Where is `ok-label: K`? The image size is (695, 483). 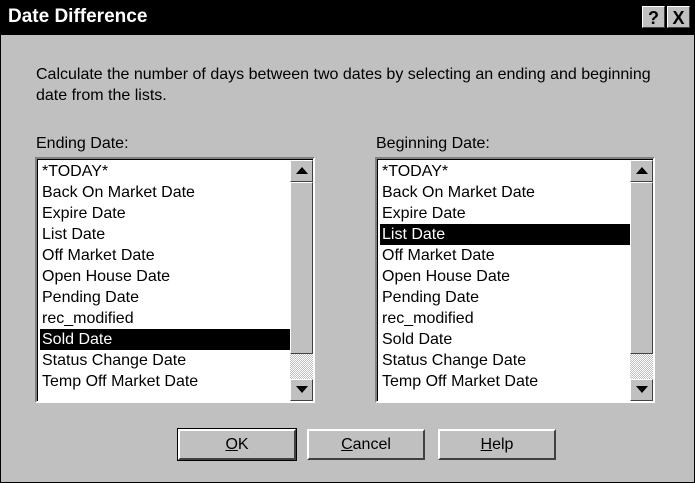 ok-label: K is located at coordinates (243, 444).